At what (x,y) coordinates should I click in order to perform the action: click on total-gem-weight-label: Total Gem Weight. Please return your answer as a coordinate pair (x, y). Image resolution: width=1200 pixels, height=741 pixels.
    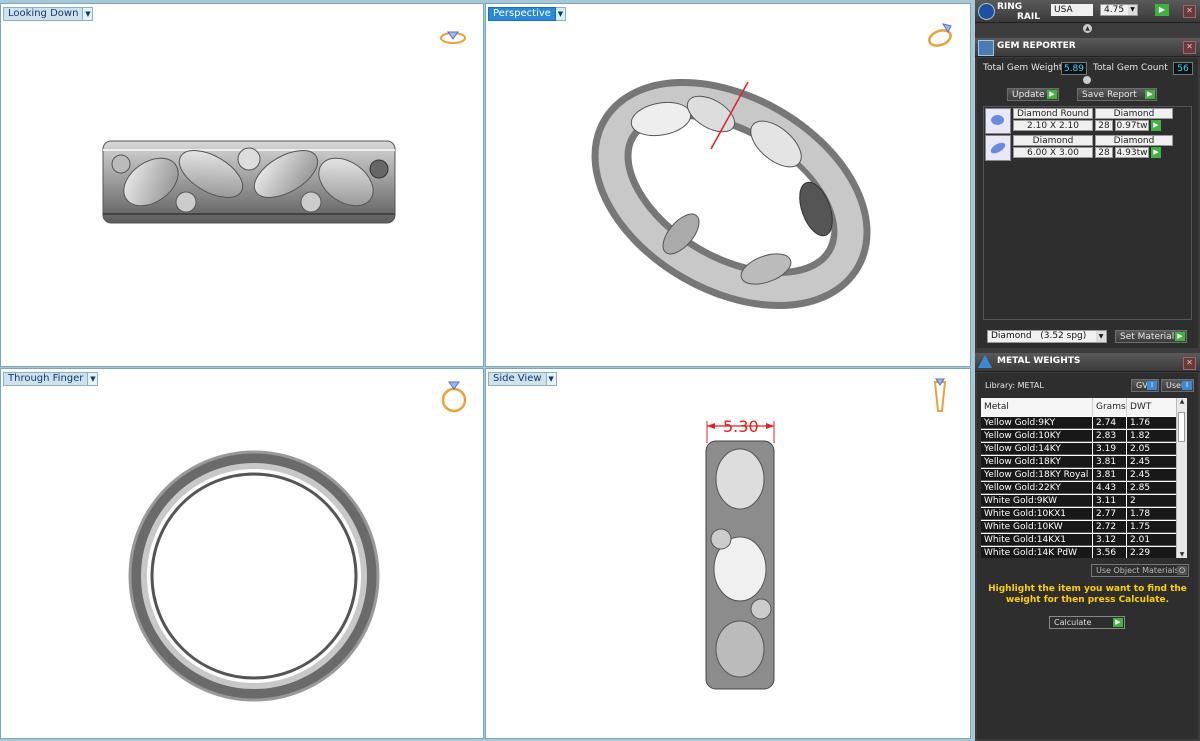
    Looking at the image, I should click on (1023, 68).